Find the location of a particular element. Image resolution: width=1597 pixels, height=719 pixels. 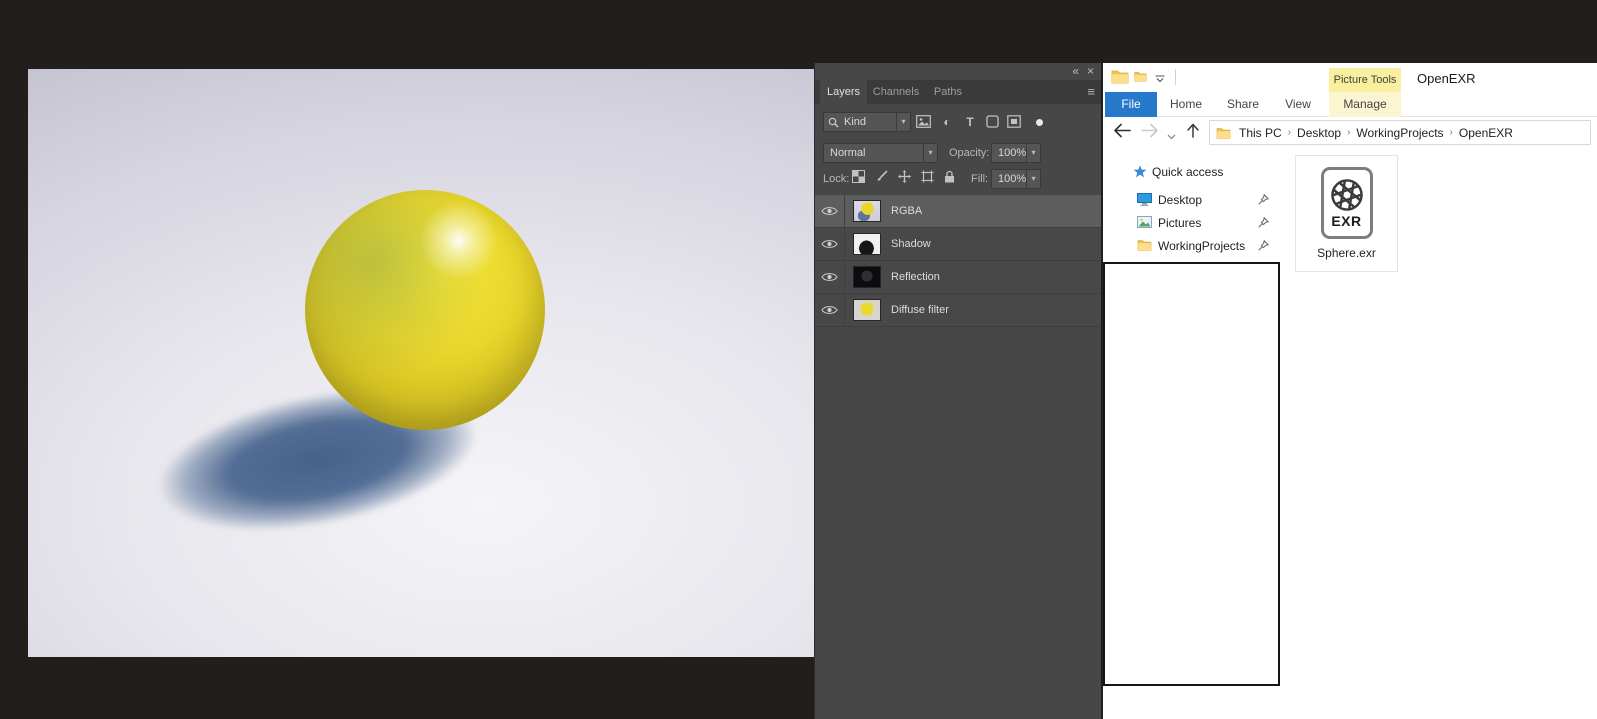

tab-file: File is located at coordinates (1131, 104).